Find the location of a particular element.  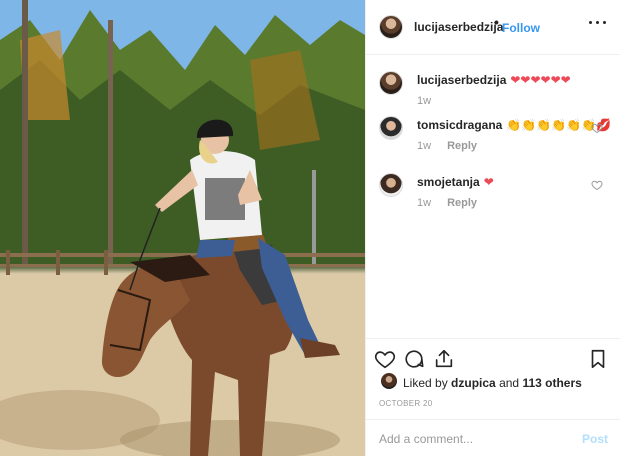

comment-username: lucijaserbedzija is located at coordinates (461, 80).